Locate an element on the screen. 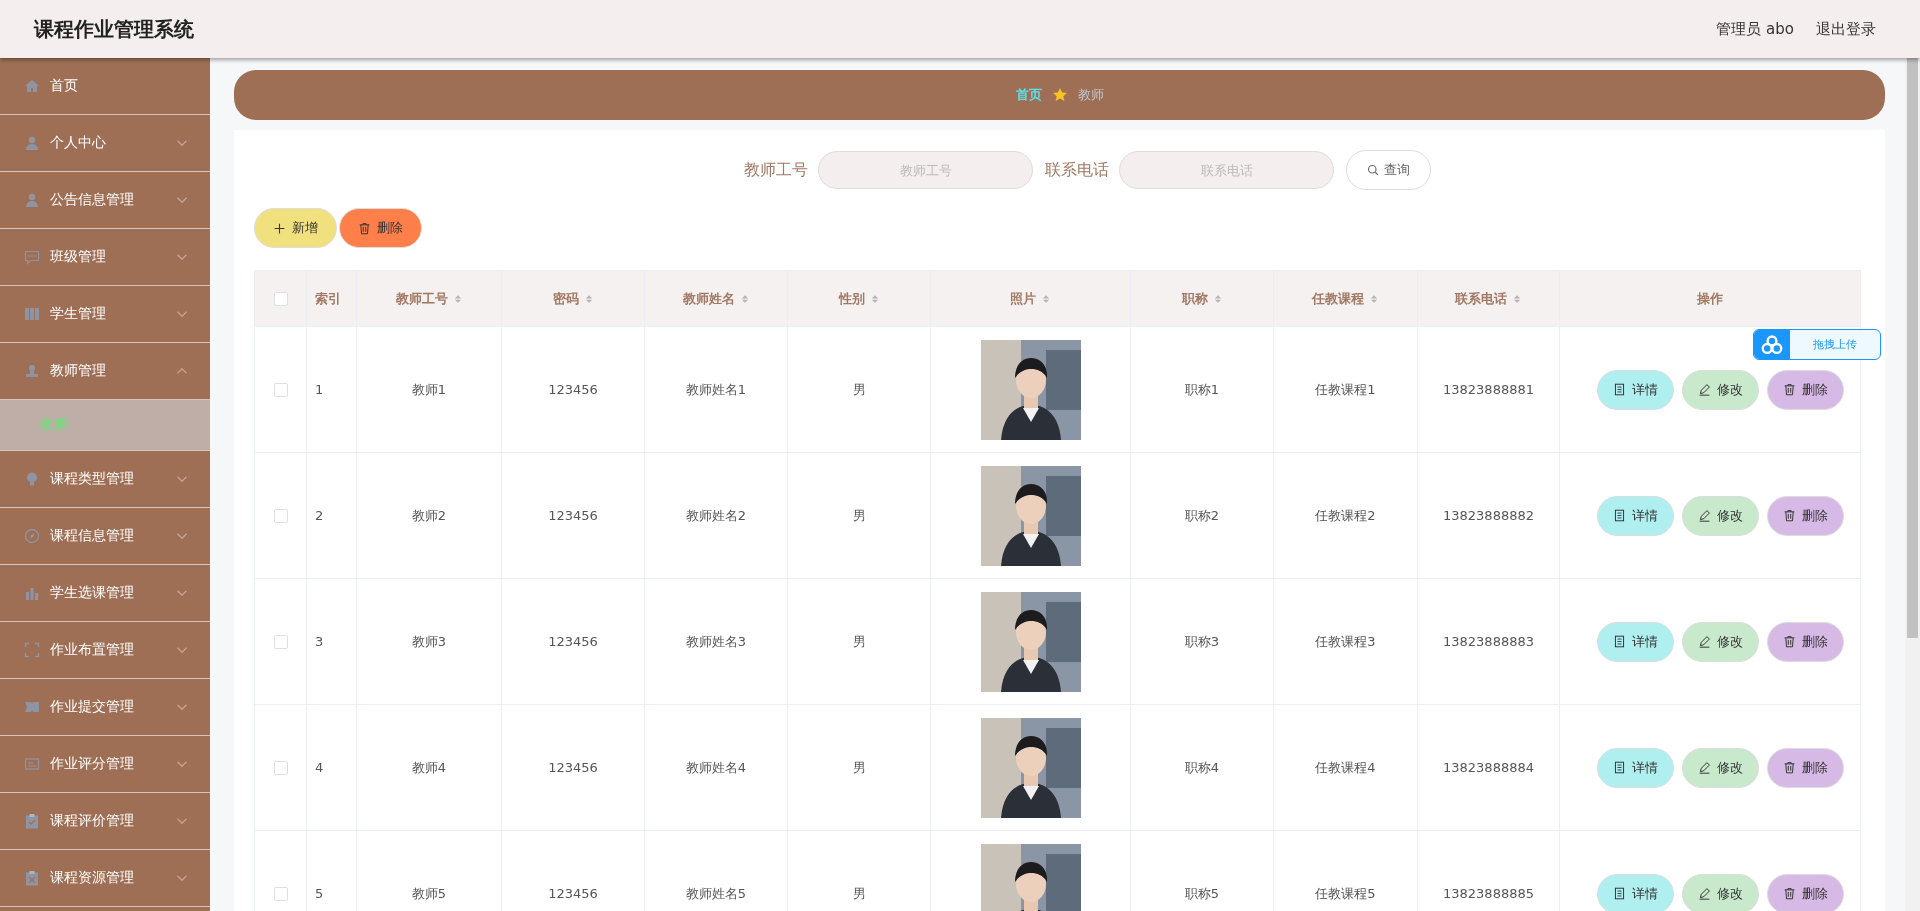  field-label: 教师工号 is located at coordinates (776, 170).